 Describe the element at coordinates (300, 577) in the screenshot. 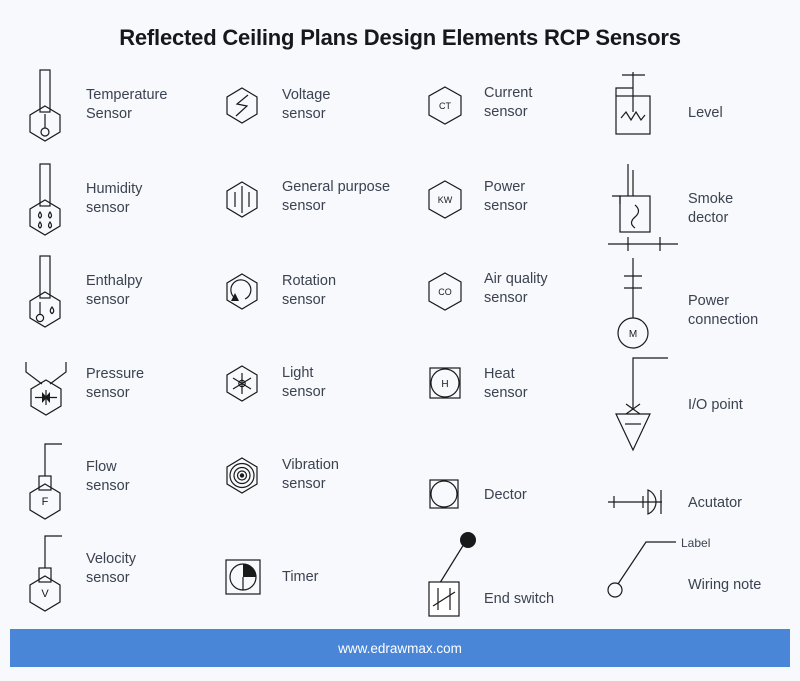

I see `legend-label: Timer` at that location.